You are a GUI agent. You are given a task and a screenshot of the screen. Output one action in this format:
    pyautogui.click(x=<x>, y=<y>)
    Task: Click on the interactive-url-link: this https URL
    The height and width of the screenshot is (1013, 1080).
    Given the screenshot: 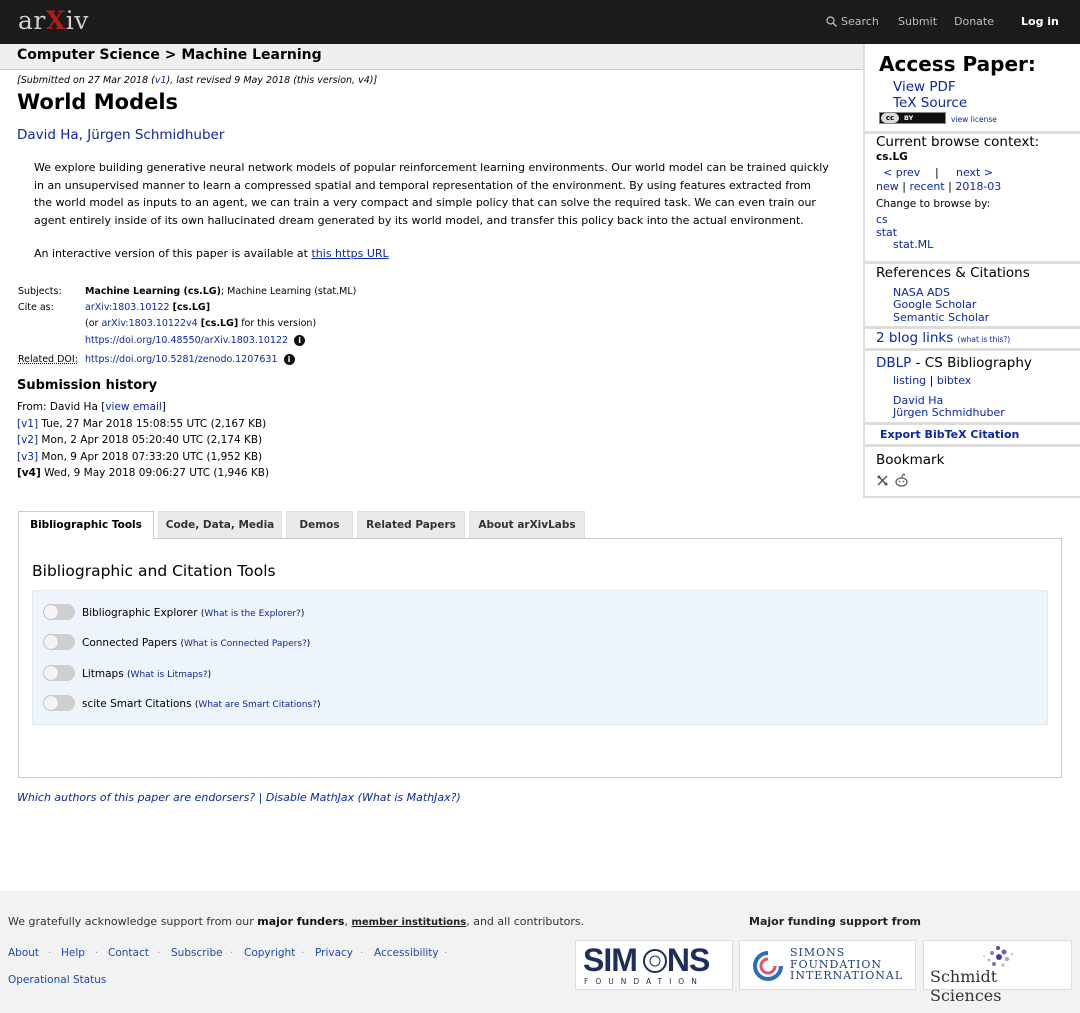 What is the action you would take?
    pyautogui.click(x=349, y=253)
    